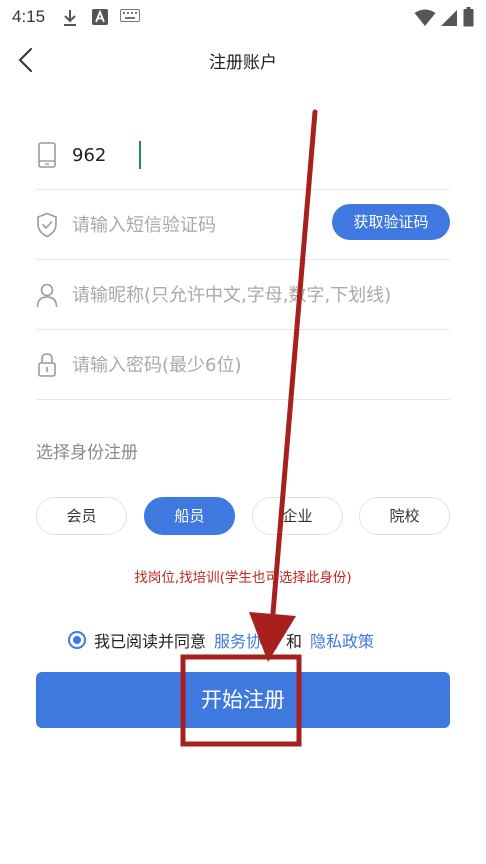 The width and height of the screenshot is (486, 864). What do you see at coordinates (449, 18) in the screenshot?
I see `signal-icon` at bounding box center [449, 18].